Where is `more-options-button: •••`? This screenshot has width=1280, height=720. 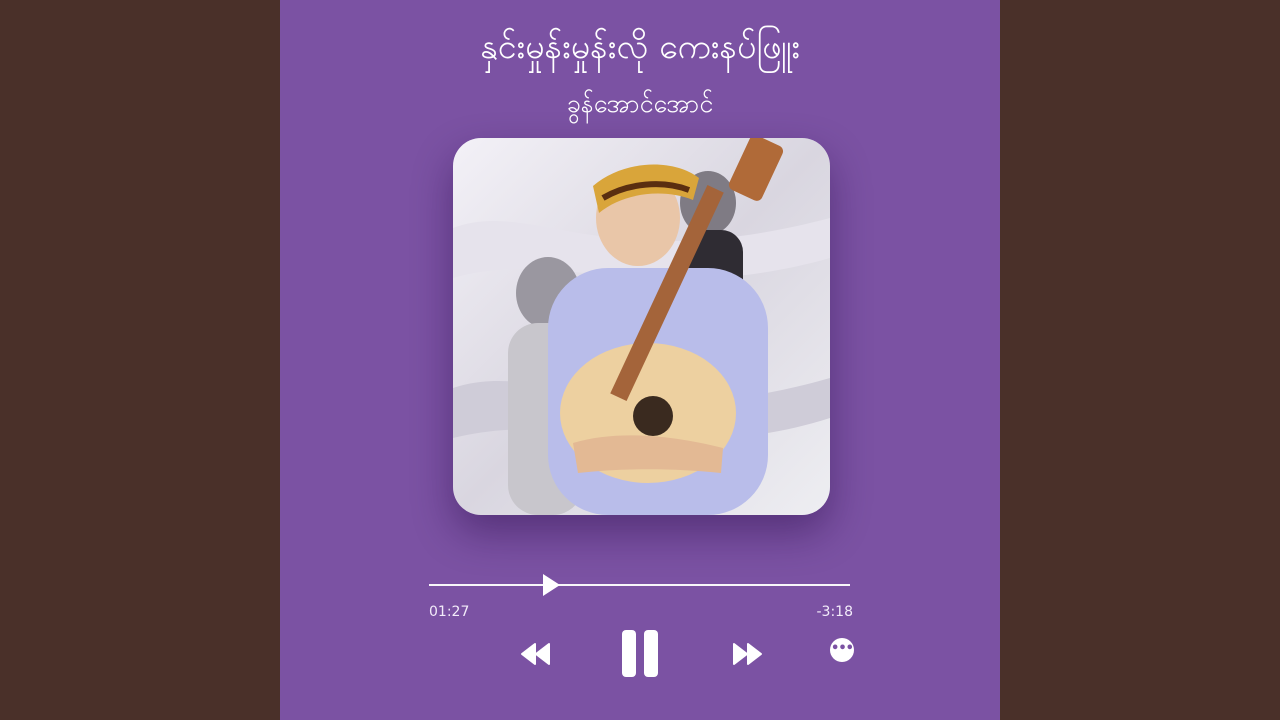
more-options-button: ••• is located at coordinates (842, 650).